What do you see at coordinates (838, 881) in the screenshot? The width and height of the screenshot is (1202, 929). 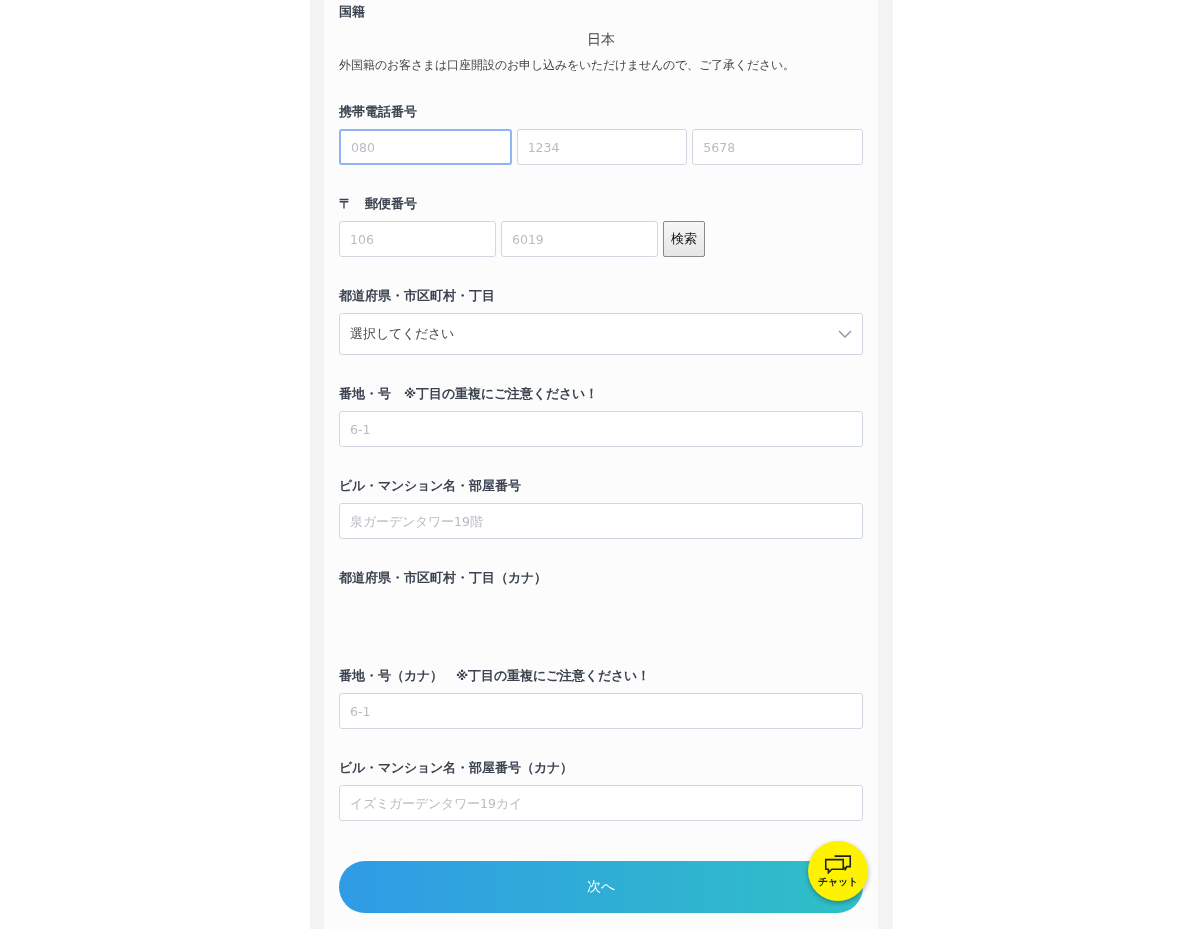 I see `chat-label: チャット` at bounding box center [838, 881].